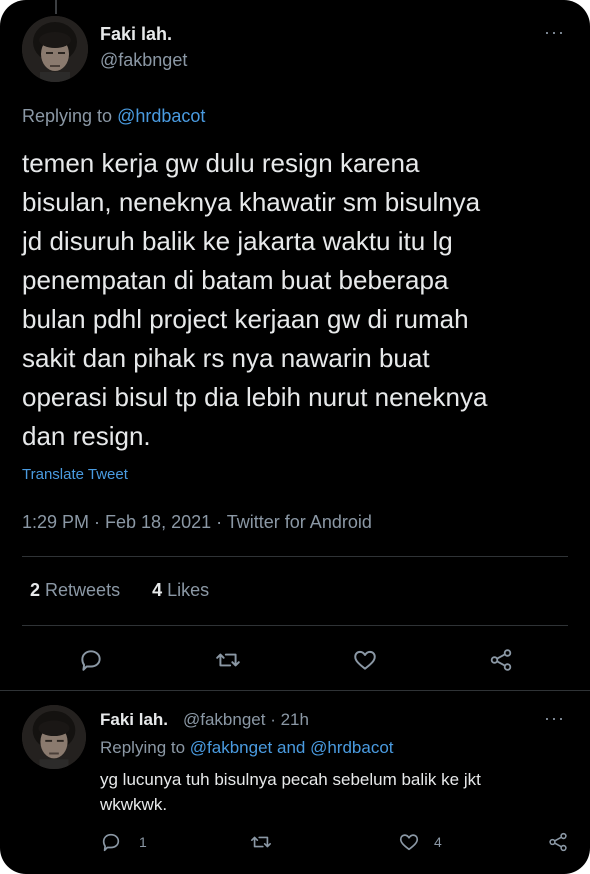 This screenshot has width=590, height=874. Describe the element at coordinates (289, 719) in the screenshot. I see `reply-time: · 21h` at that location.